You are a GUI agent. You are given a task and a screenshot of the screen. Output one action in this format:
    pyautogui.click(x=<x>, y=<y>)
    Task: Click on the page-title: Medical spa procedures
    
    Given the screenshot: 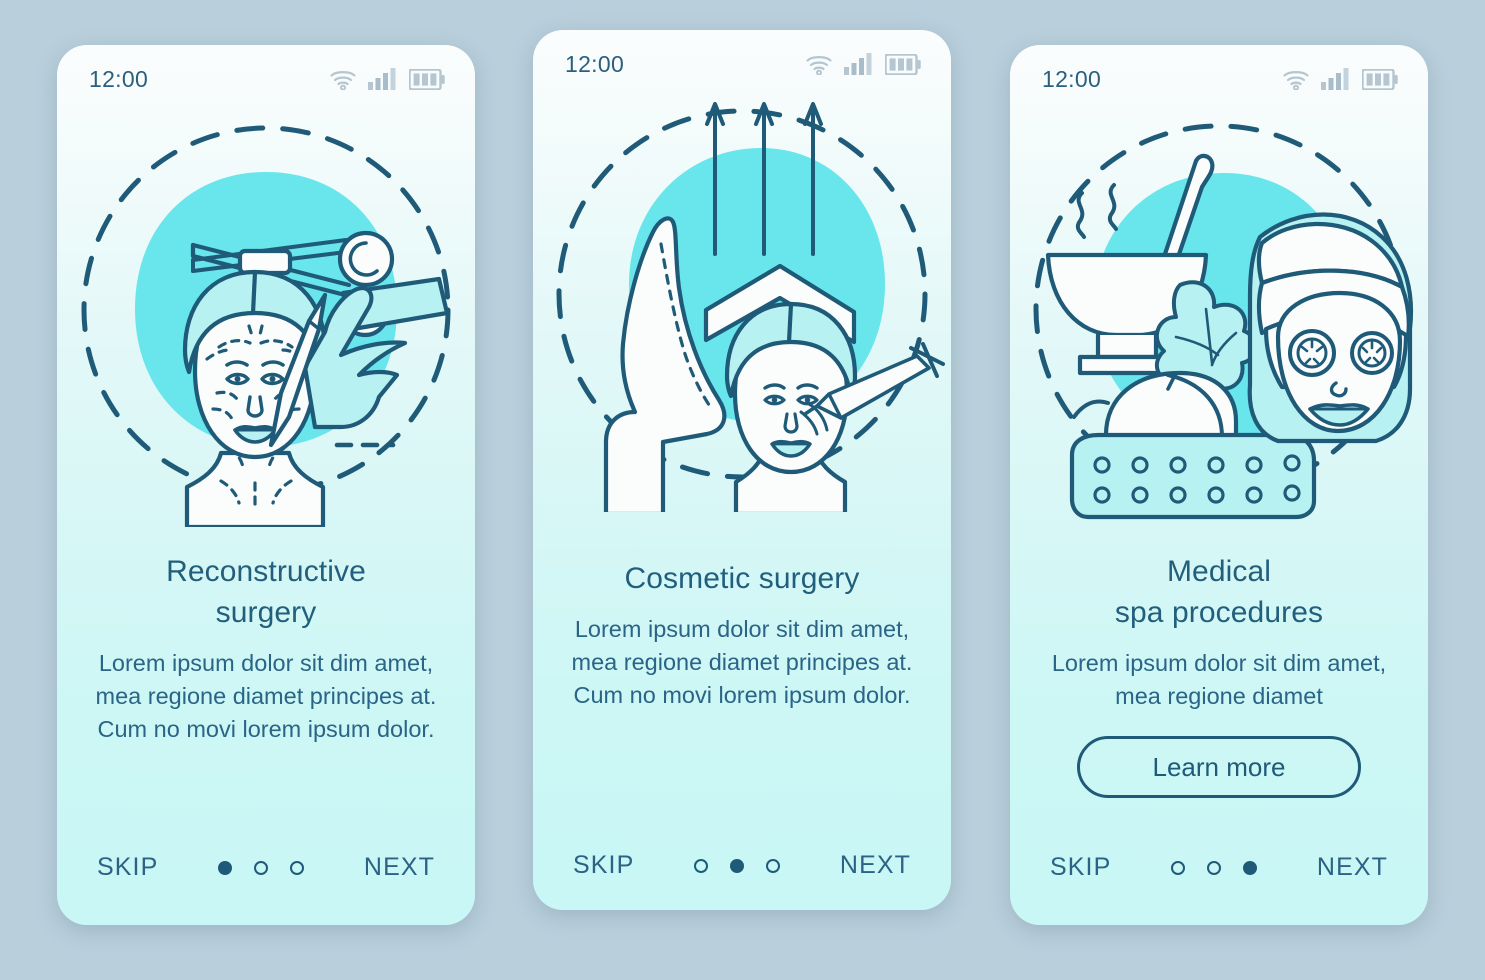 What is the action you would take?
    pyautogui.click(x=1219, y=592)
    